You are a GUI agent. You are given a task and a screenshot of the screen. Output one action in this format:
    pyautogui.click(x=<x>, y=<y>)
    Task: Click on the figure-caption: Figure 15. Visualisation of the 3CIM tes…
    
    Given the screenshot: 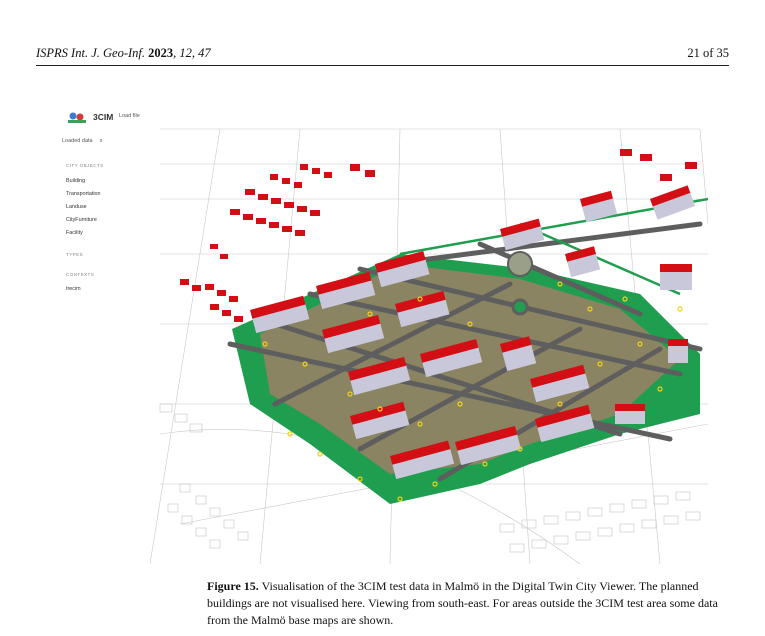 What is the action you would take?
    pyautogui.click(x=468, y=603)
    